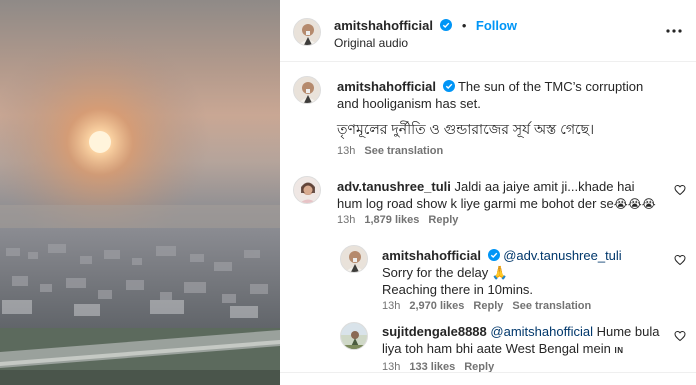  I want to click on reply-meta: 13h 2,970 likes Reply See translation, so click(486, 306).